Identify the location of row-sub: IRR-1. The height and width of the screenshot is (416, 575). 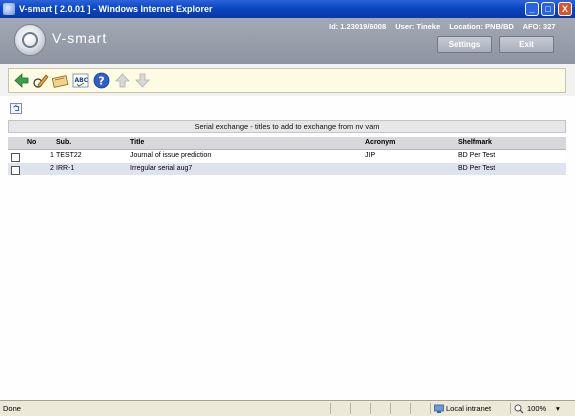
(65, 168).